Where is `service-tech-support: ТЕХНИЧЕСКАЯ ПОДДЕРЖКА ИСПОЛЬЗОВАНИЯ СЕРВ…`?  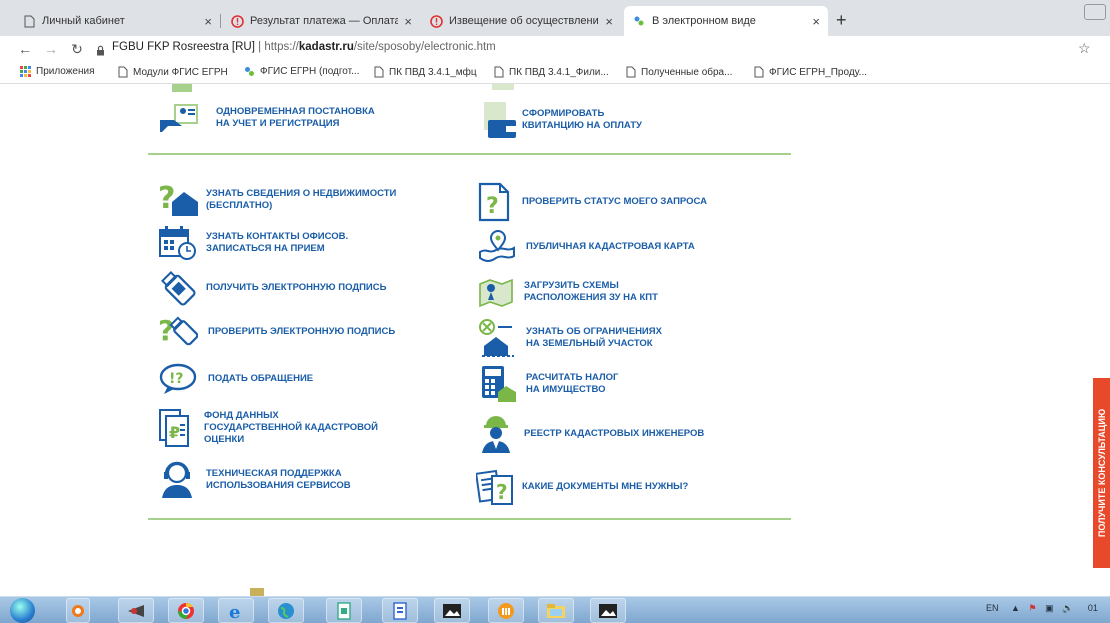 service-tech-support: ТЕХНИЧЕСКАЯ ПОДДЕРЖКА ИСПОЛЬЗОВАНИЯ СЕРВ… is located at coordinates (254, 480).